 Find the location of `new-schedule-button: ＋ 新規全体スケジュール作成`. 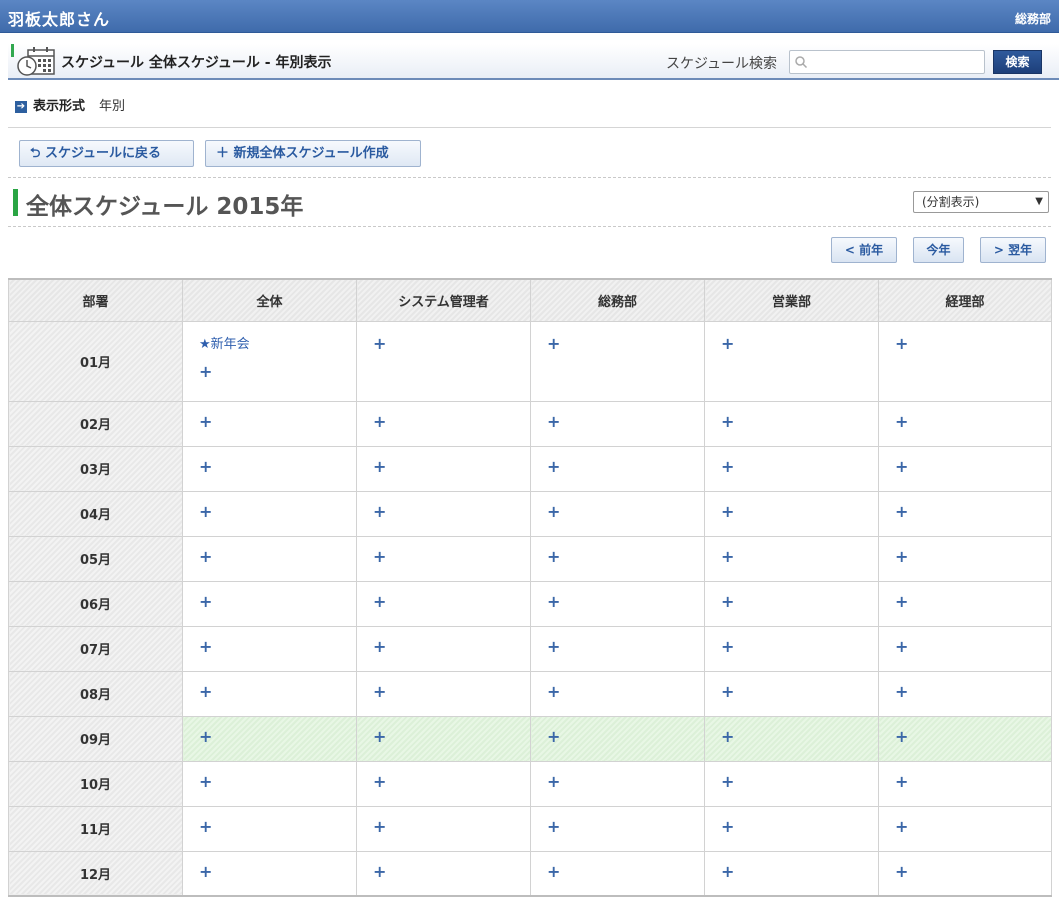

new-schedule-button: ＋ 新規全体スケジュール作成 is located at coordinates (313, 153).